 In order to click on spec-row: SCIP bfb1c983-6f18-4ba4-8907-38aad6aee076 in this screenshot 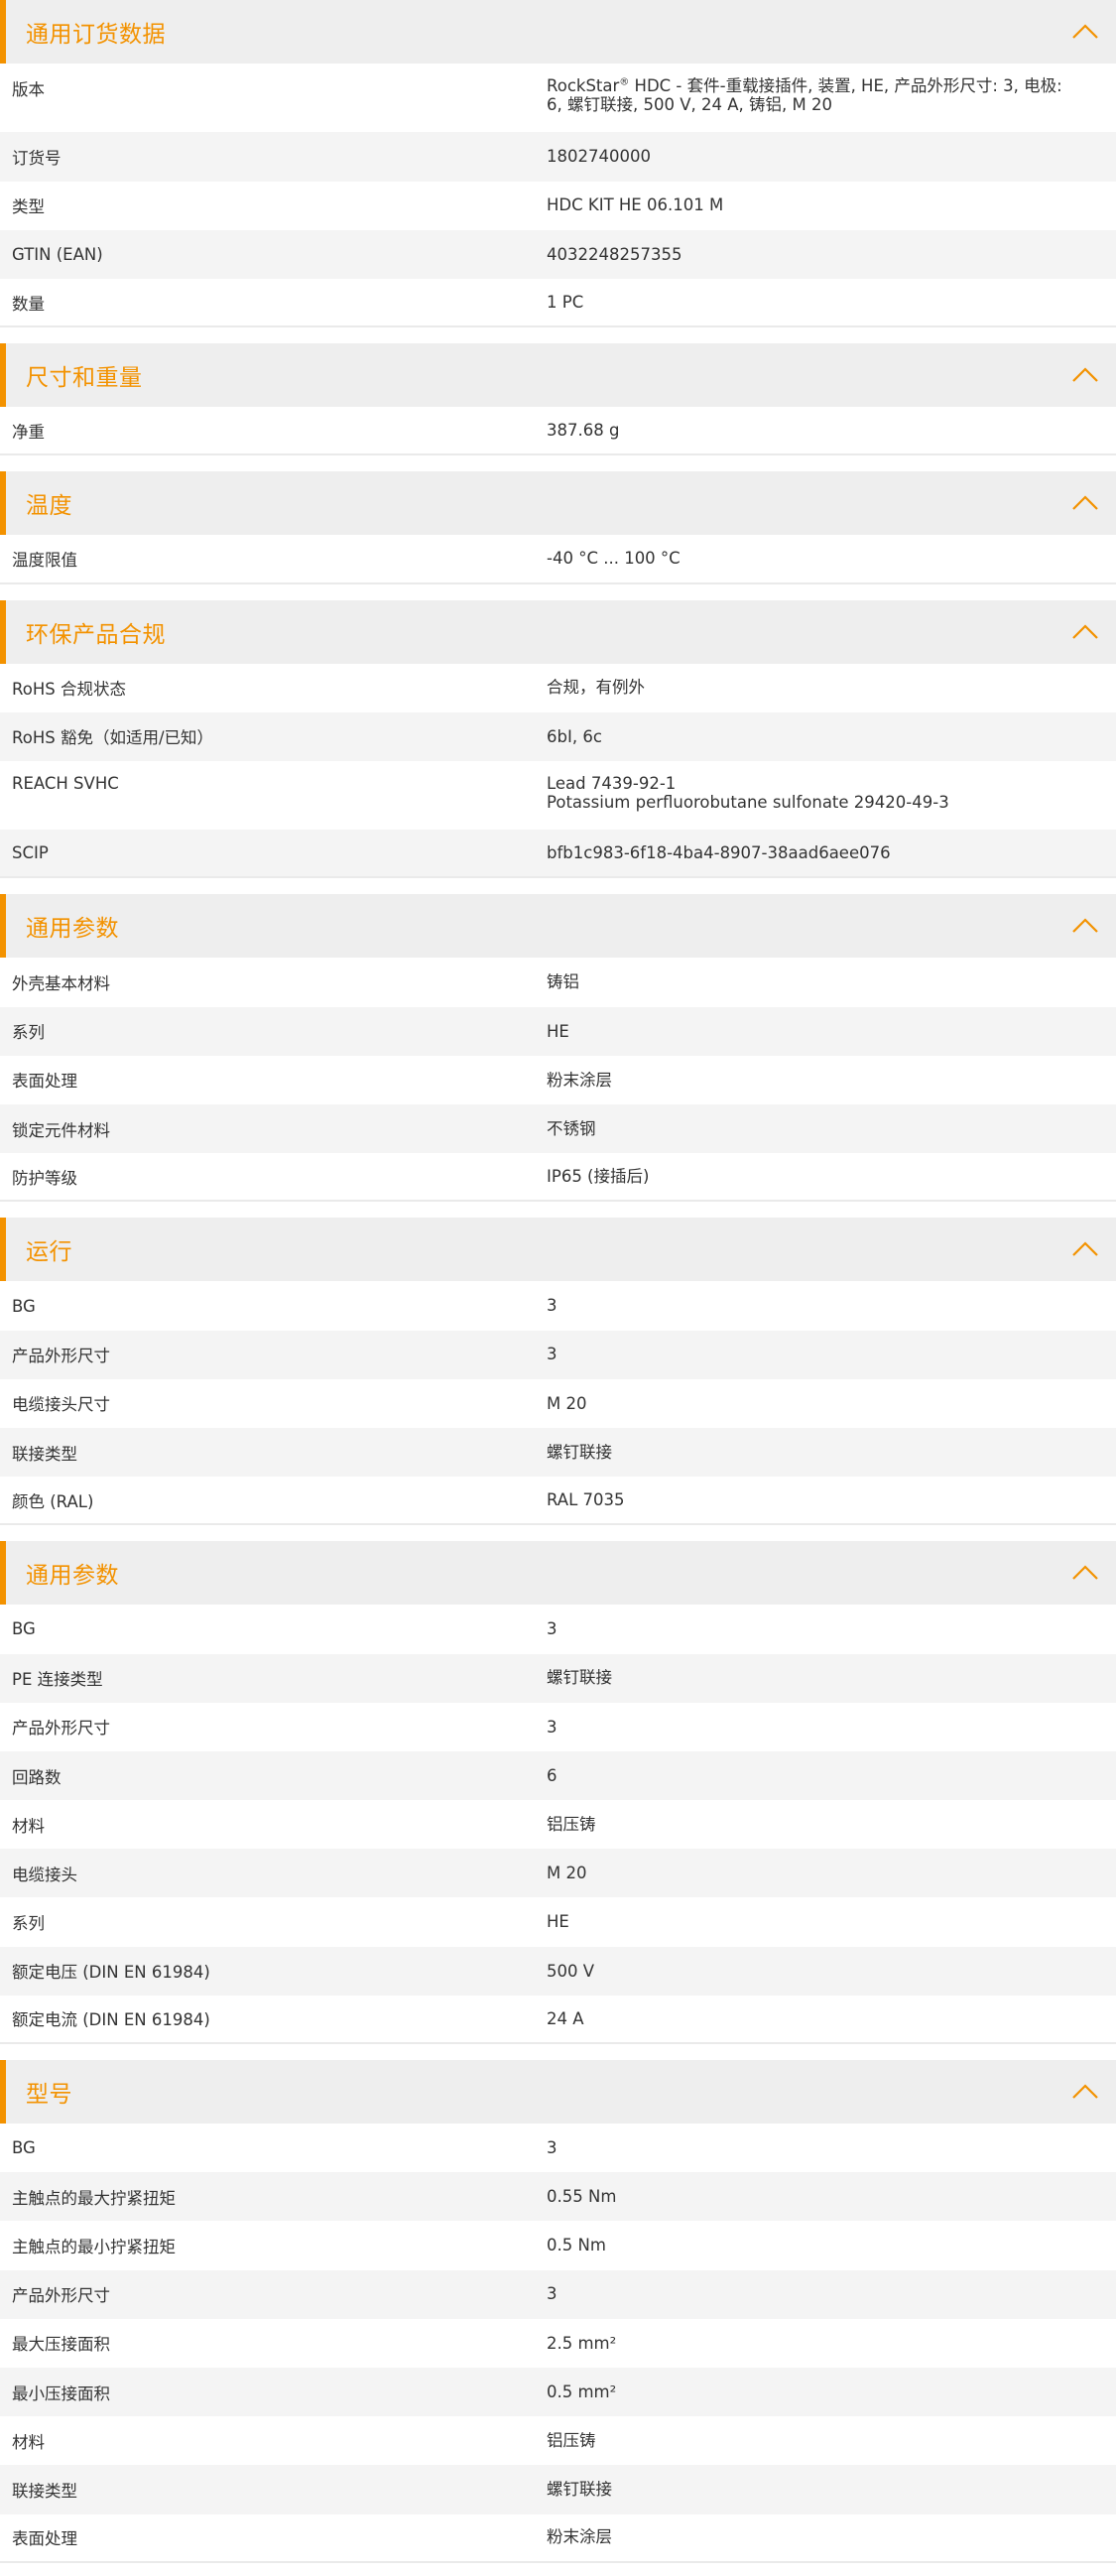, I will do `click(558, 855)`.